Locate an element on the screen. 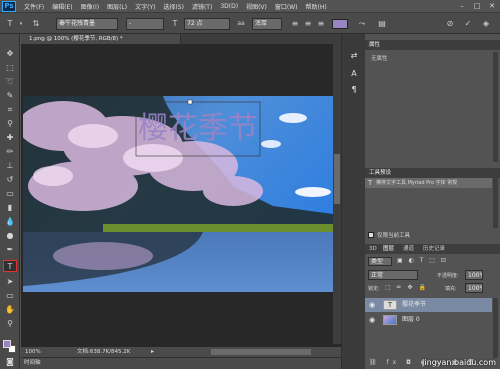 This screenshot has width=500, height=369. paragraph-panel-icon: ¶ is located at coordinates (354, 90).